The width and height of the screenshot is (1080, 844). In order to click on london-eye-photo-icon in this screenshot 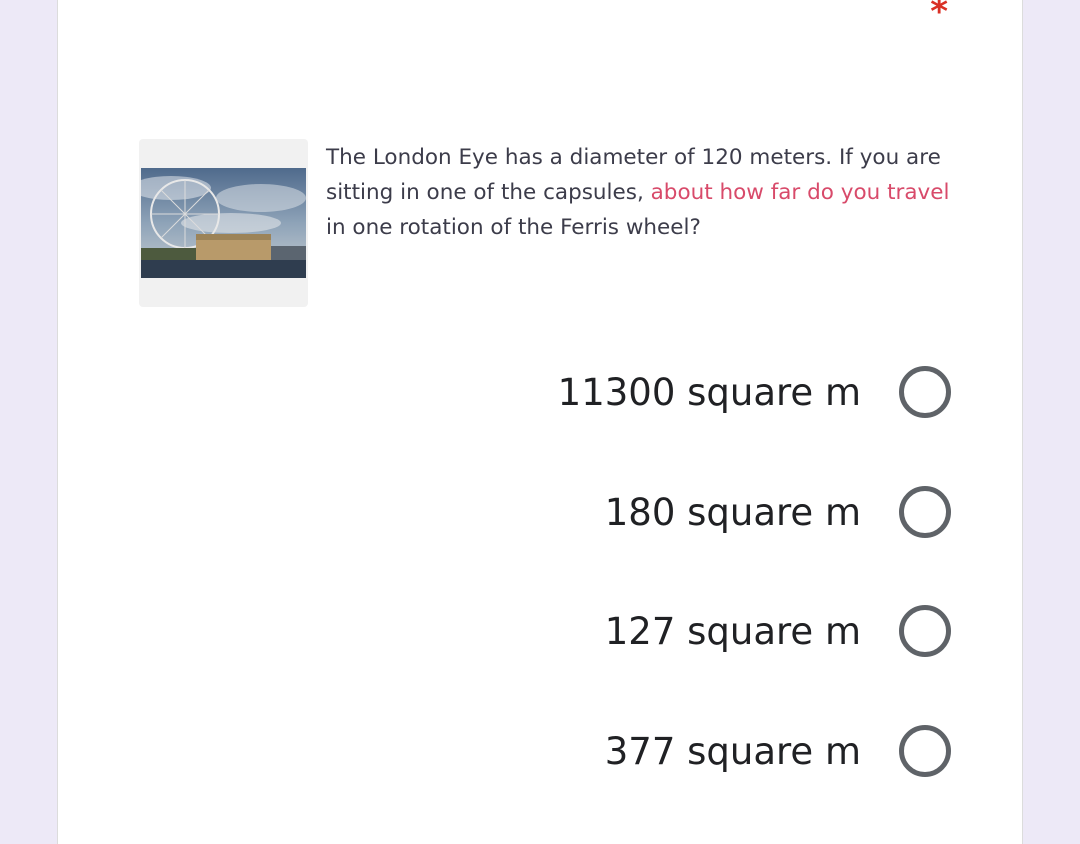, I will do `click(223, 223)`.